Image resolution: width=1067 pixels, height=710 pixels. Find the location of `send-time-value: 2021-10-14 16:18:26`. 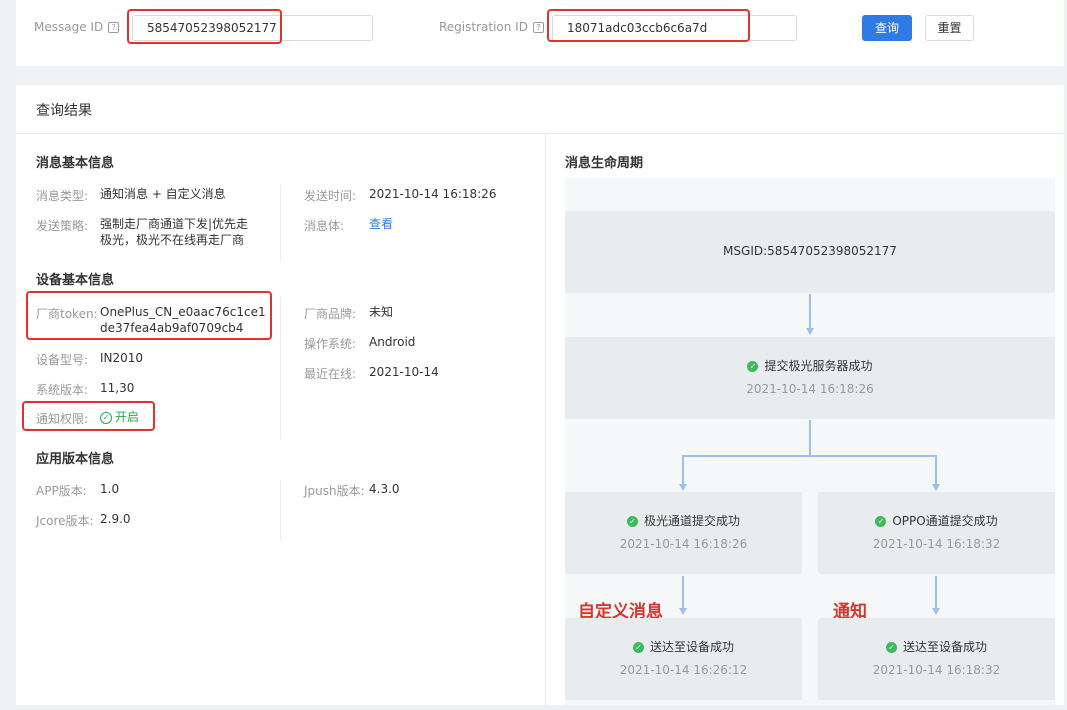

send-time-value: 2021-10-14 16:18:26 is located at coordinates (433, 194).